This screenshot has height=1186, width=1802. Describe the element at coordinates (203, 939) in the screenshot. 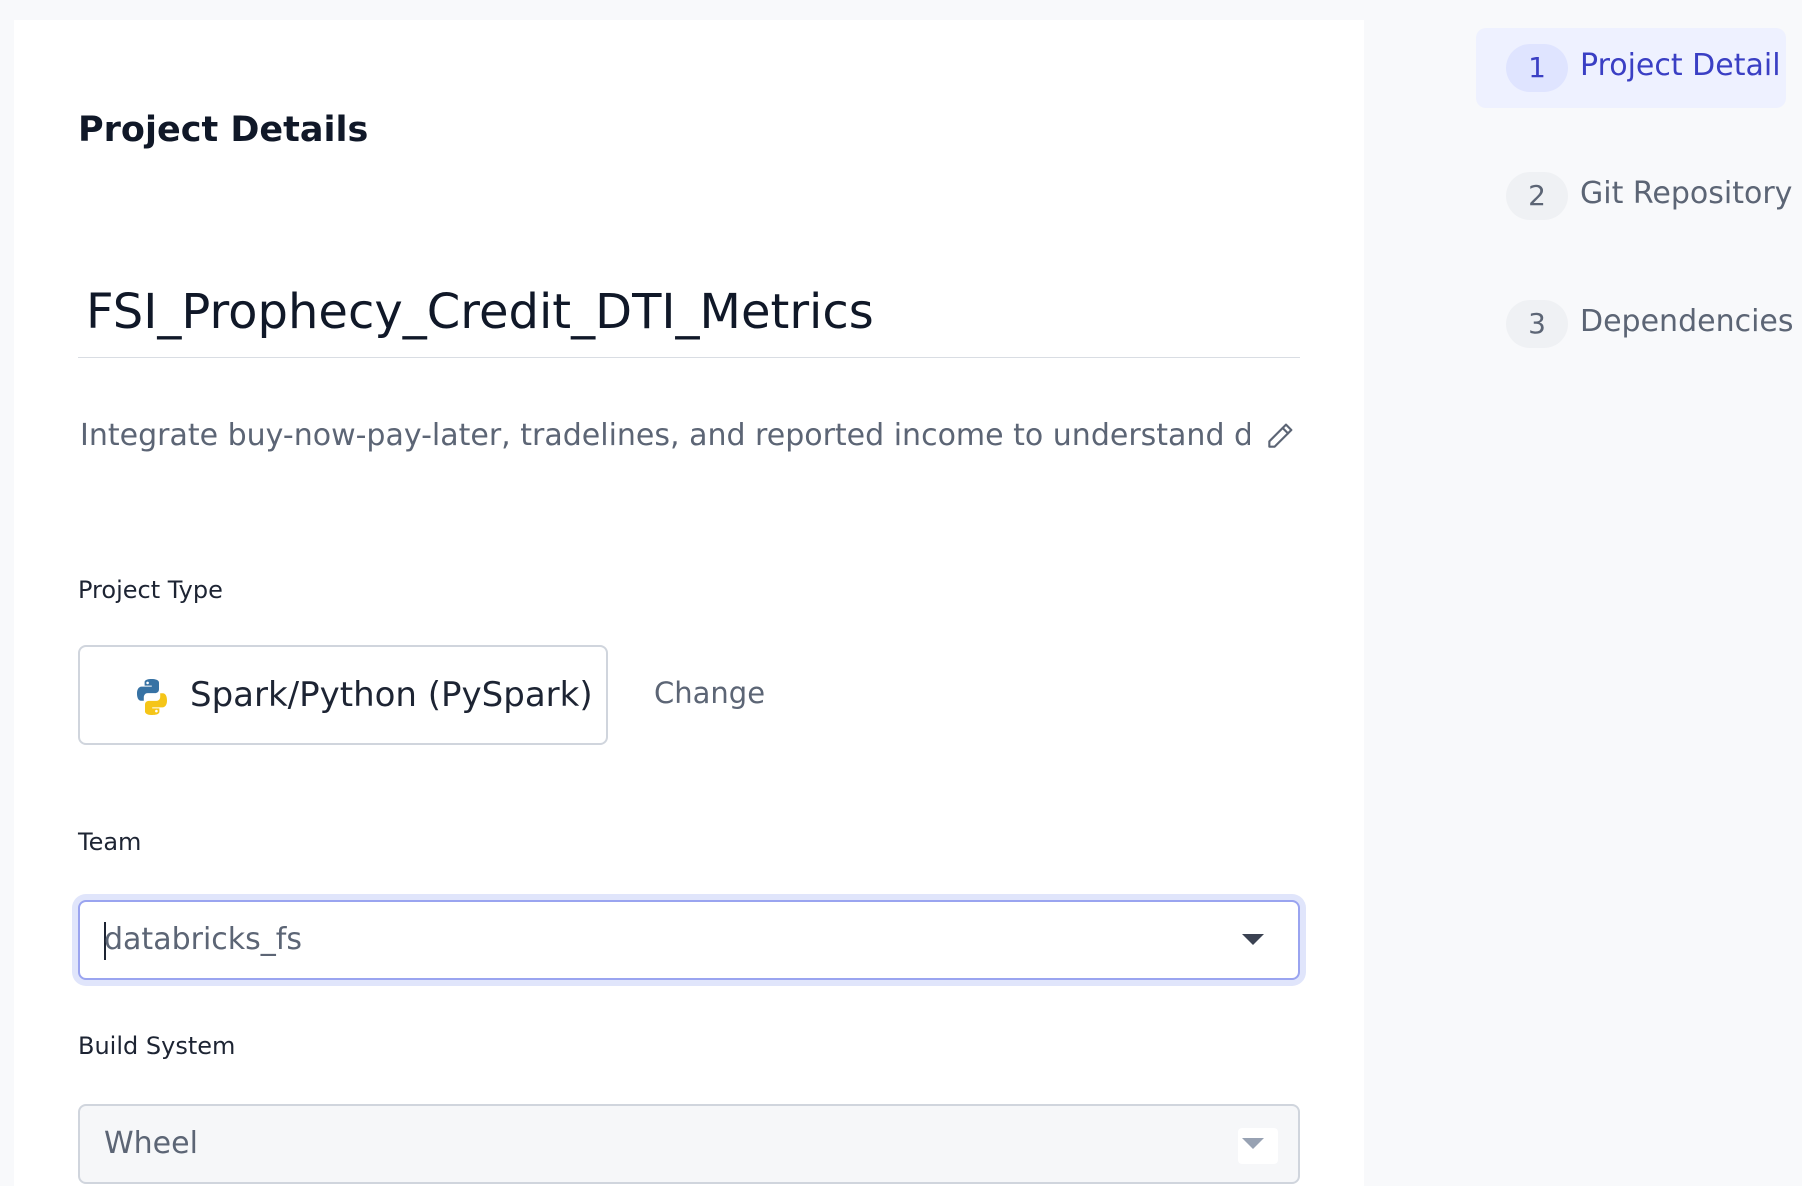

I see `team-select-value: databricks_fs` at that location.